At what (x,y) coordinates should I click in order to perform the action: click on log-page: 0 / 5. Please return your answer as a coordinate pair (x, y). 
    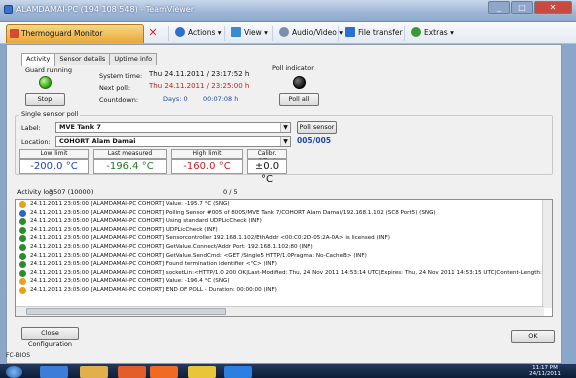
    Looking at the image, I should click on (230, 192).